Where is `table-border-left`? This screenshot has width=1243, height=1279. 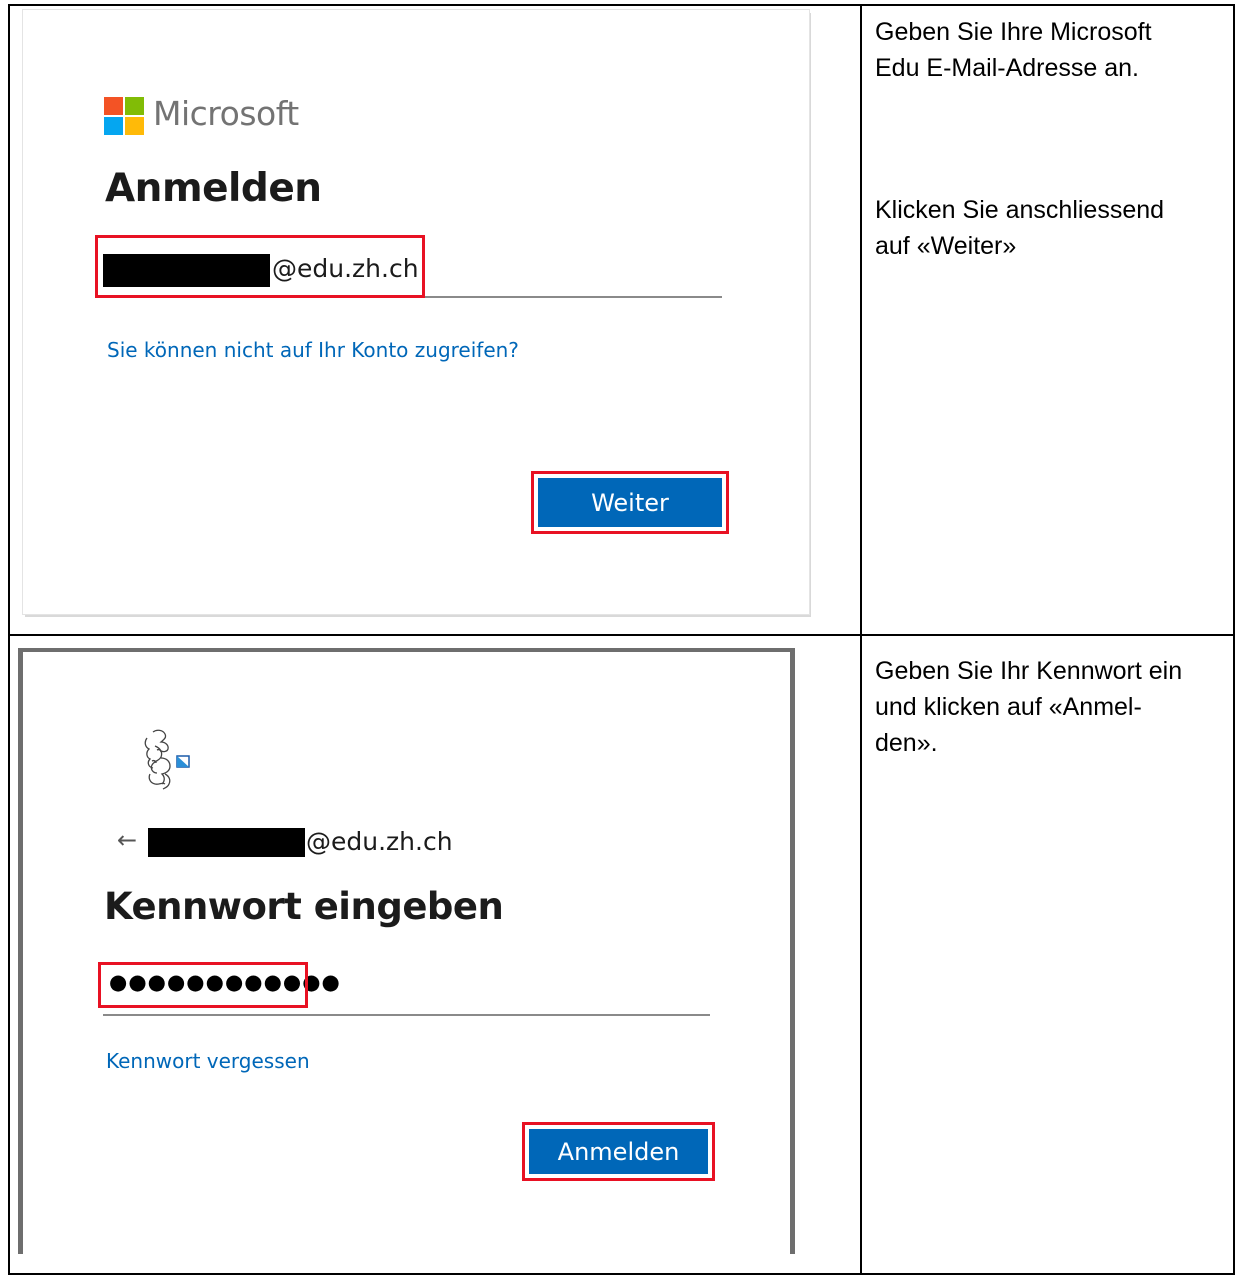 table-border-left is located at coordinates (9, 639).